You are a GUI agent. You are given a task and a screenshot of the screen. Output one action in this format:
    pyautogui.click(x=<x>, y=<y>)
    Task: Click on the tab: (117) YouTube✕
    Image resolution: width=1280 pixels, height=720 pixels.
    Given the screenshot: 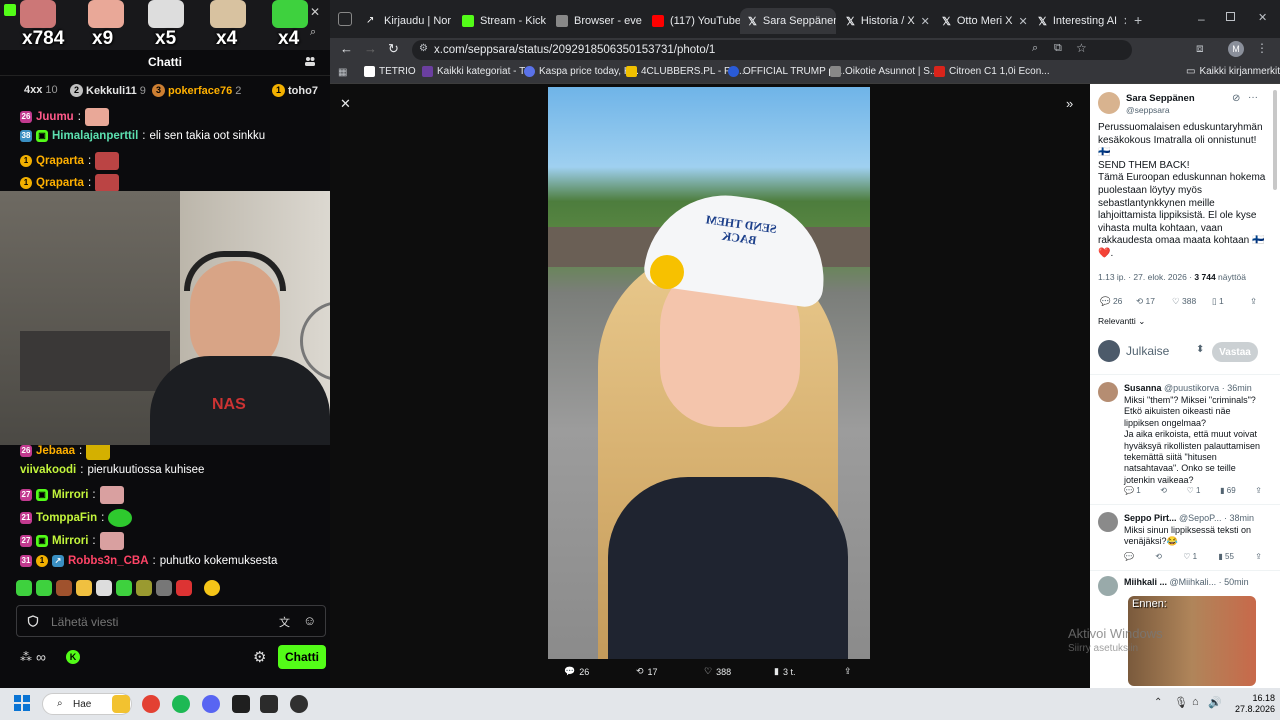 What is the action you would take?
    pyautogui.click(x=692, y=21)
    